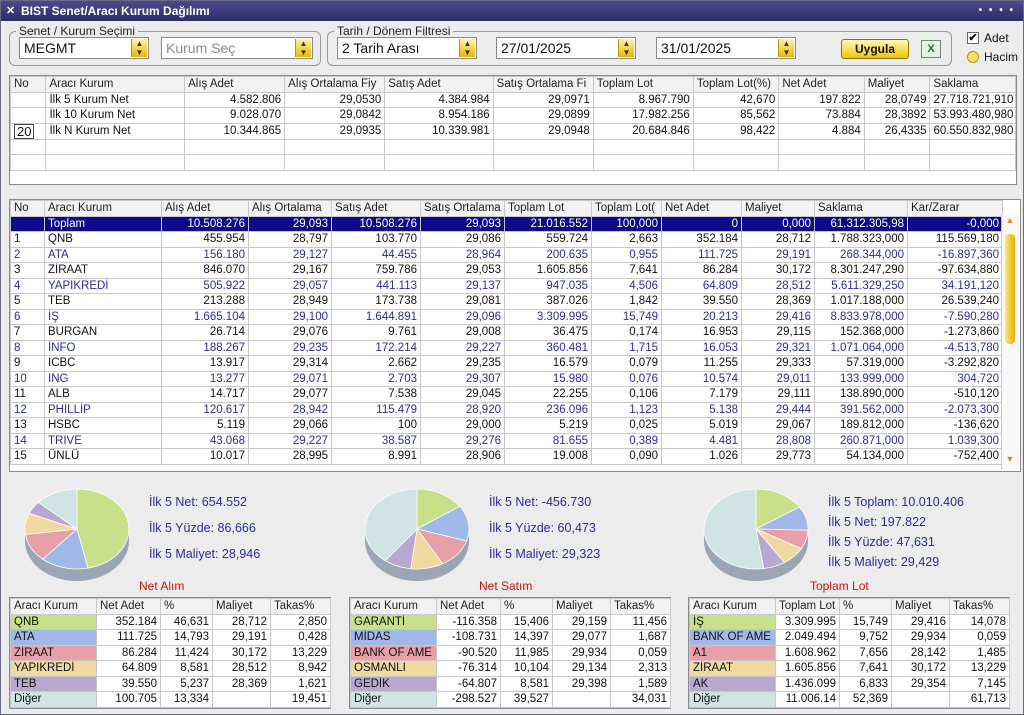 The height and width of the screenshot is (715, 1024). I want to click on apply-button: Uygula, so click(875, 49).